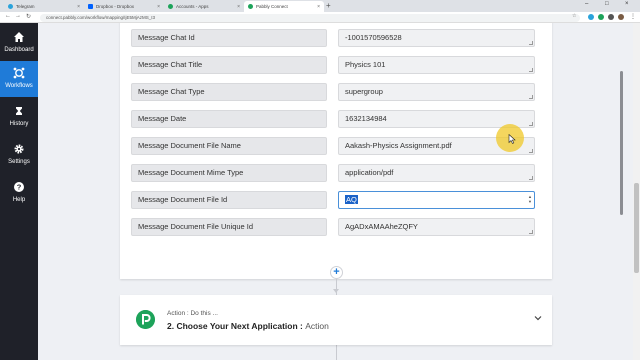  What do you see at coordinates (229, 92) in the screenshot?
I see `field-label: Message Chat Type` at bounding box center [229, 92].